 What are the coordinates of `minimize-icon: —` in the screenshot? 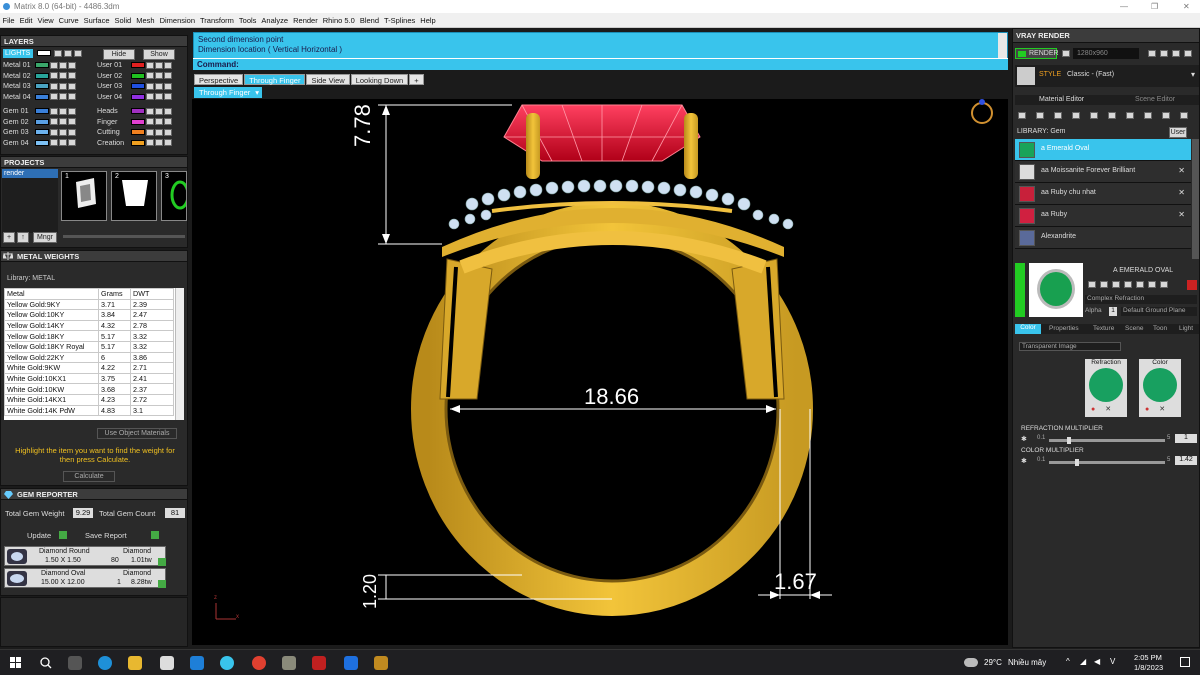 It's located at (1124, 6).